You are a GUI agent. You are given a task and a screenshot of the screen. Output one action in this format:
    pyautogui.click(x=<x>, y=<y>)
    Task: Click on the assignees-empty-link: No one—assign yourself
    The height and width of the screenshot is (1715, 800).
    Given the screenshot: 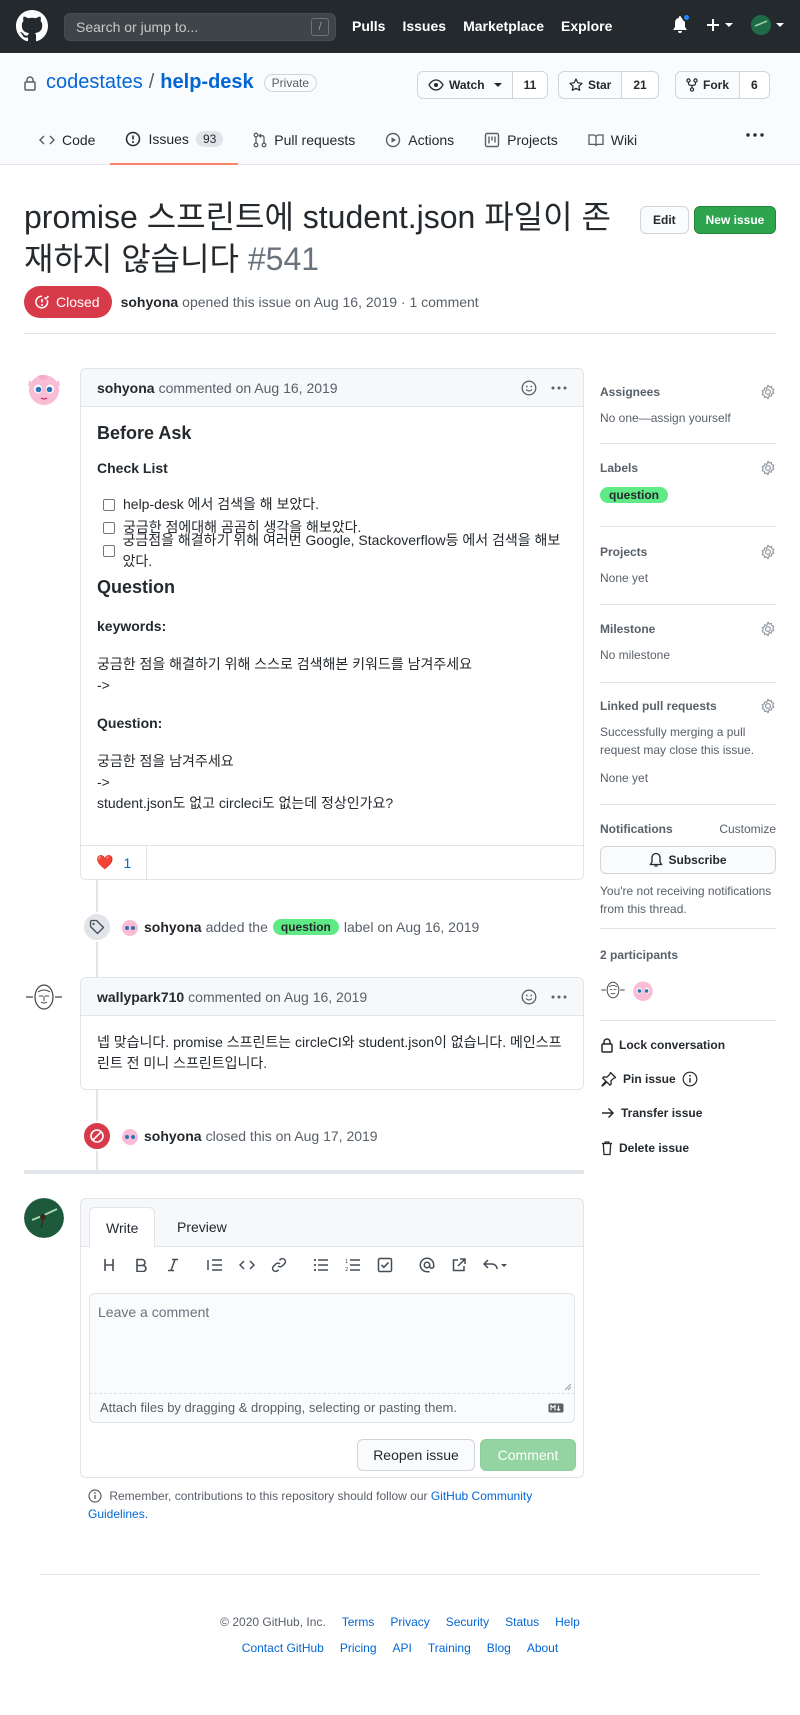 What is the action you would take?
    pyautogui.click(x=688, y=418)
    